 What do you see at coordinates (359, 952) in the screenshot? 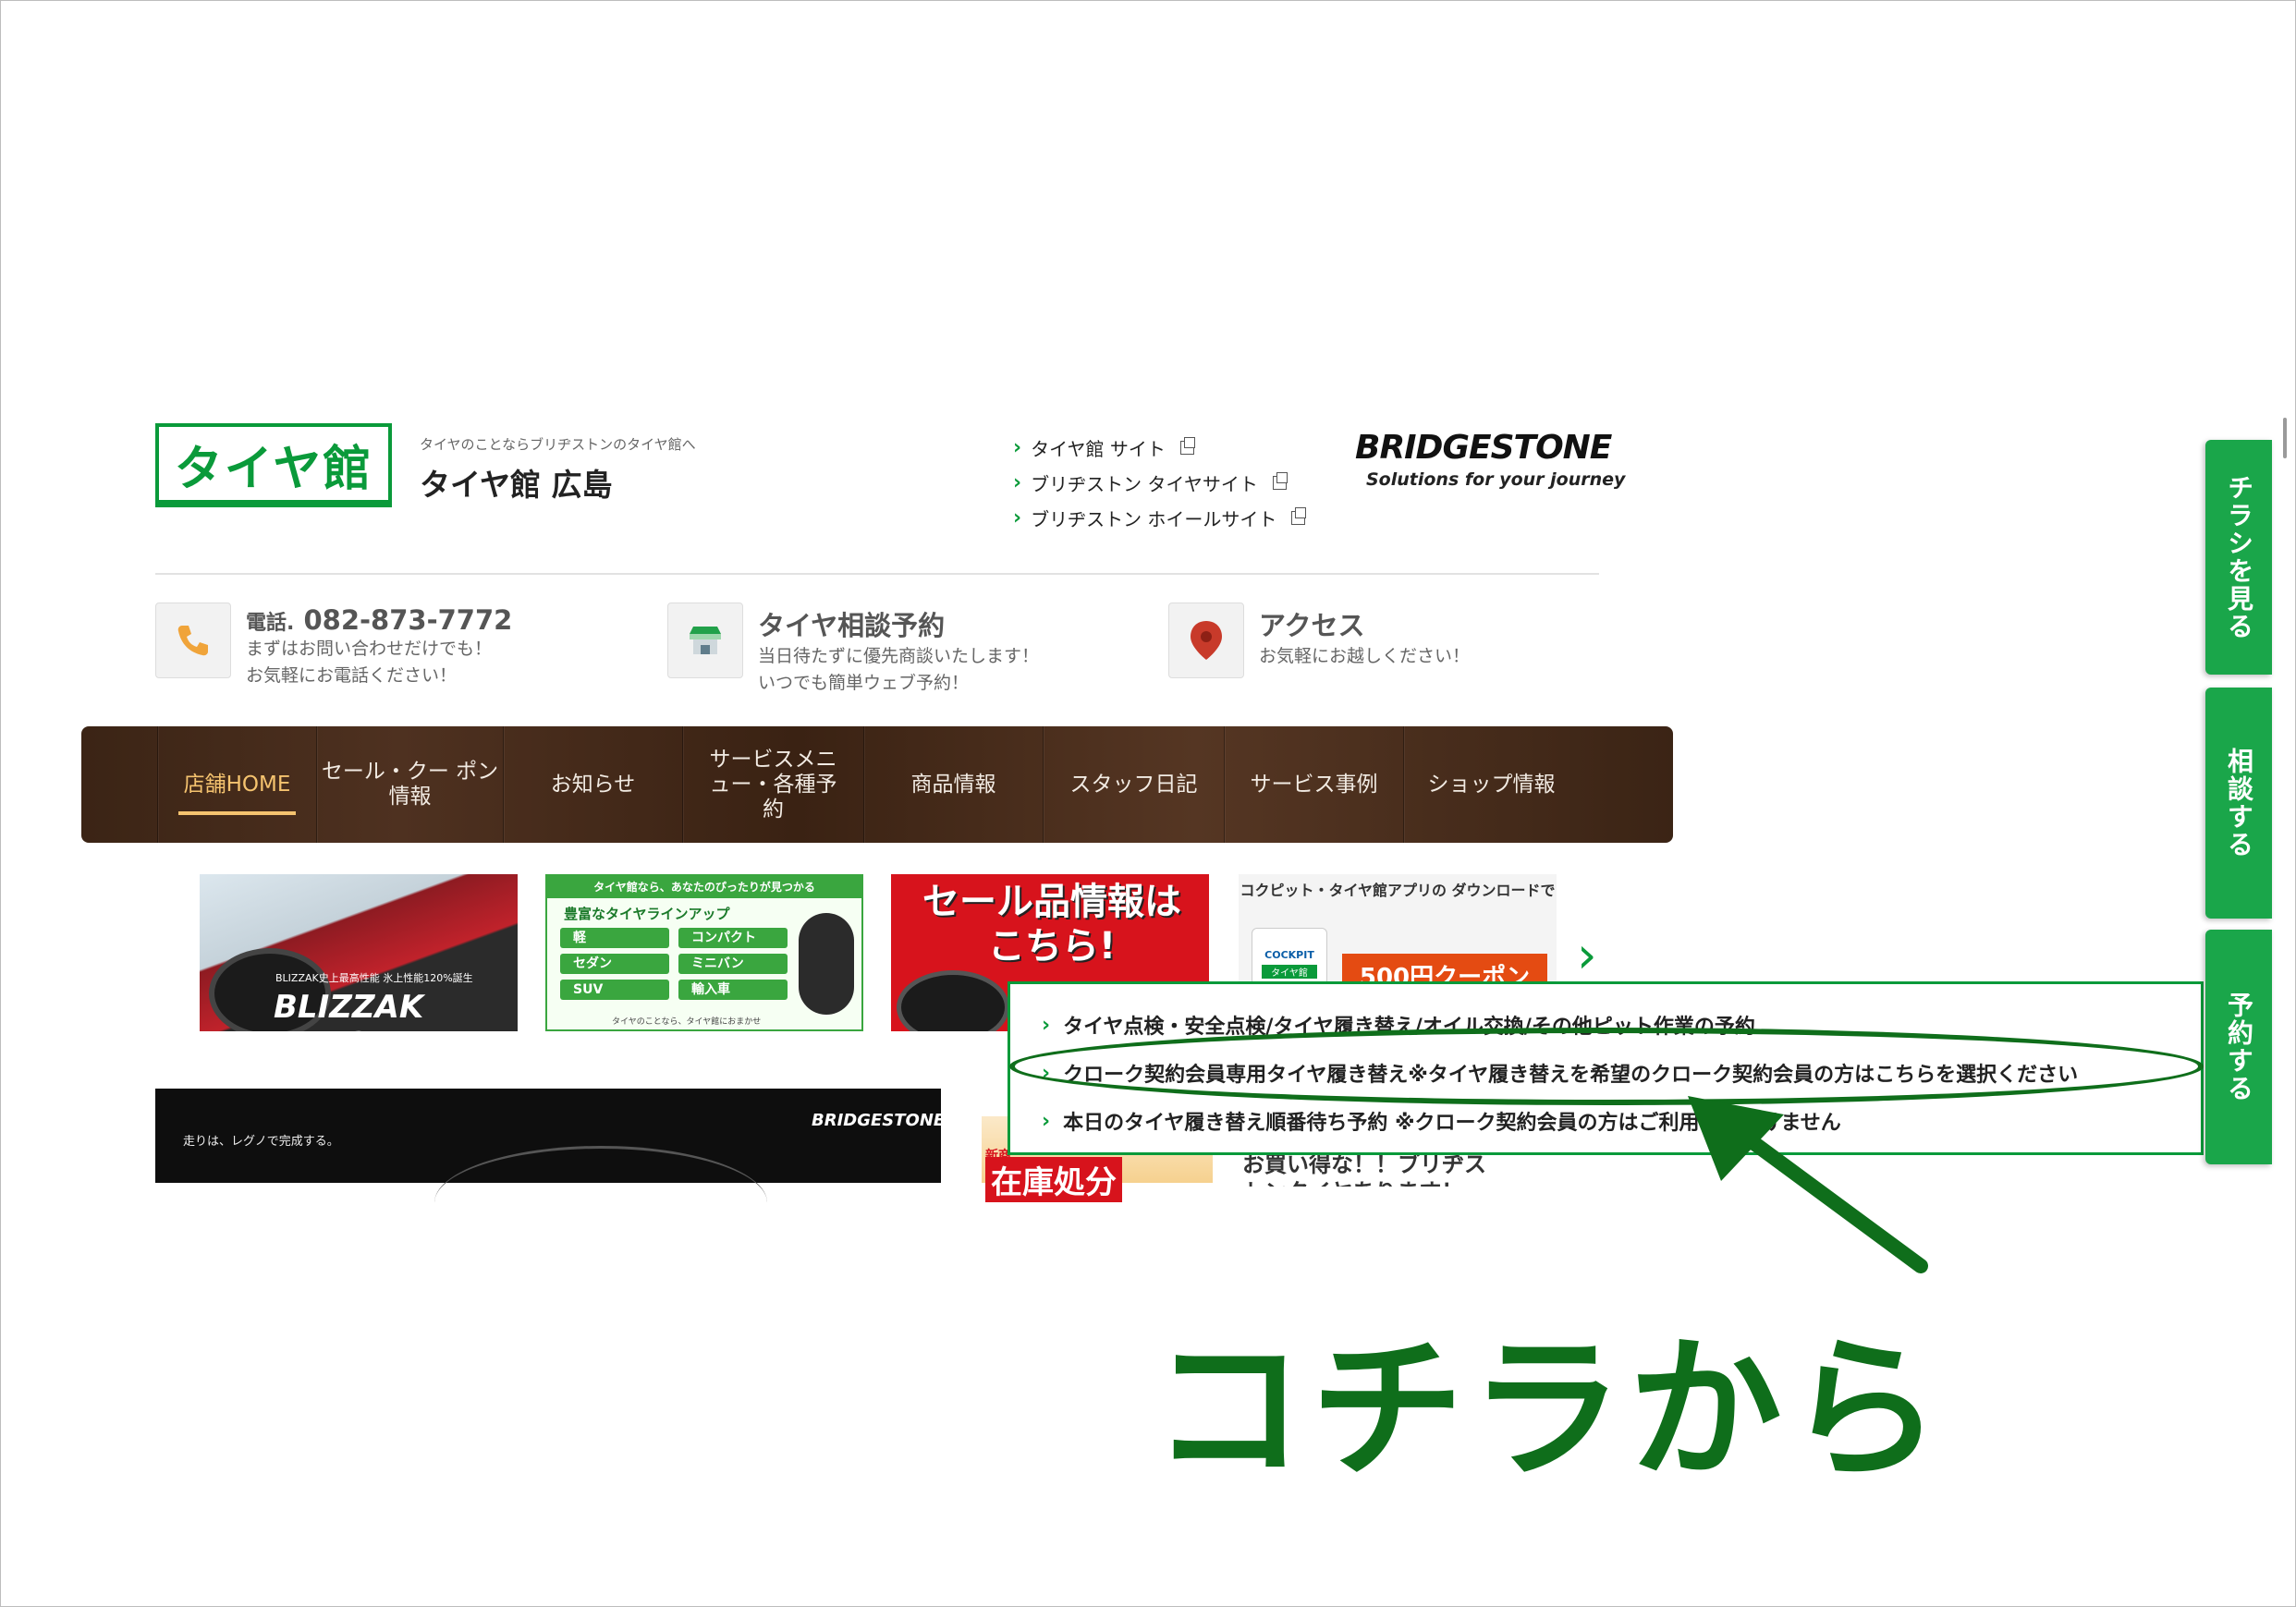
I see `banner-blizzak: BLIZZAK史上最高性能 氷上性能120%誕生 BLIZZAK VRX3` at bounding box center [359, 952].